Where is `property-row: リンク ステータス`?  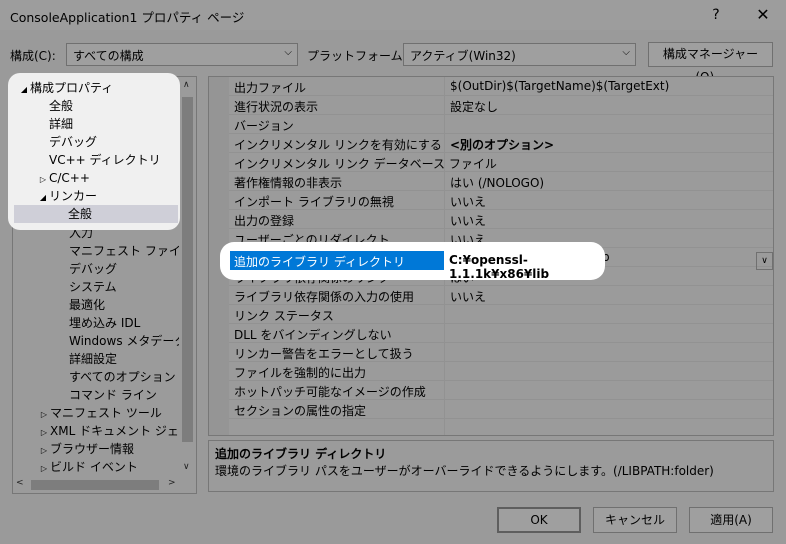
property-row: リンク ステータス is located at coordinates (501, 314).